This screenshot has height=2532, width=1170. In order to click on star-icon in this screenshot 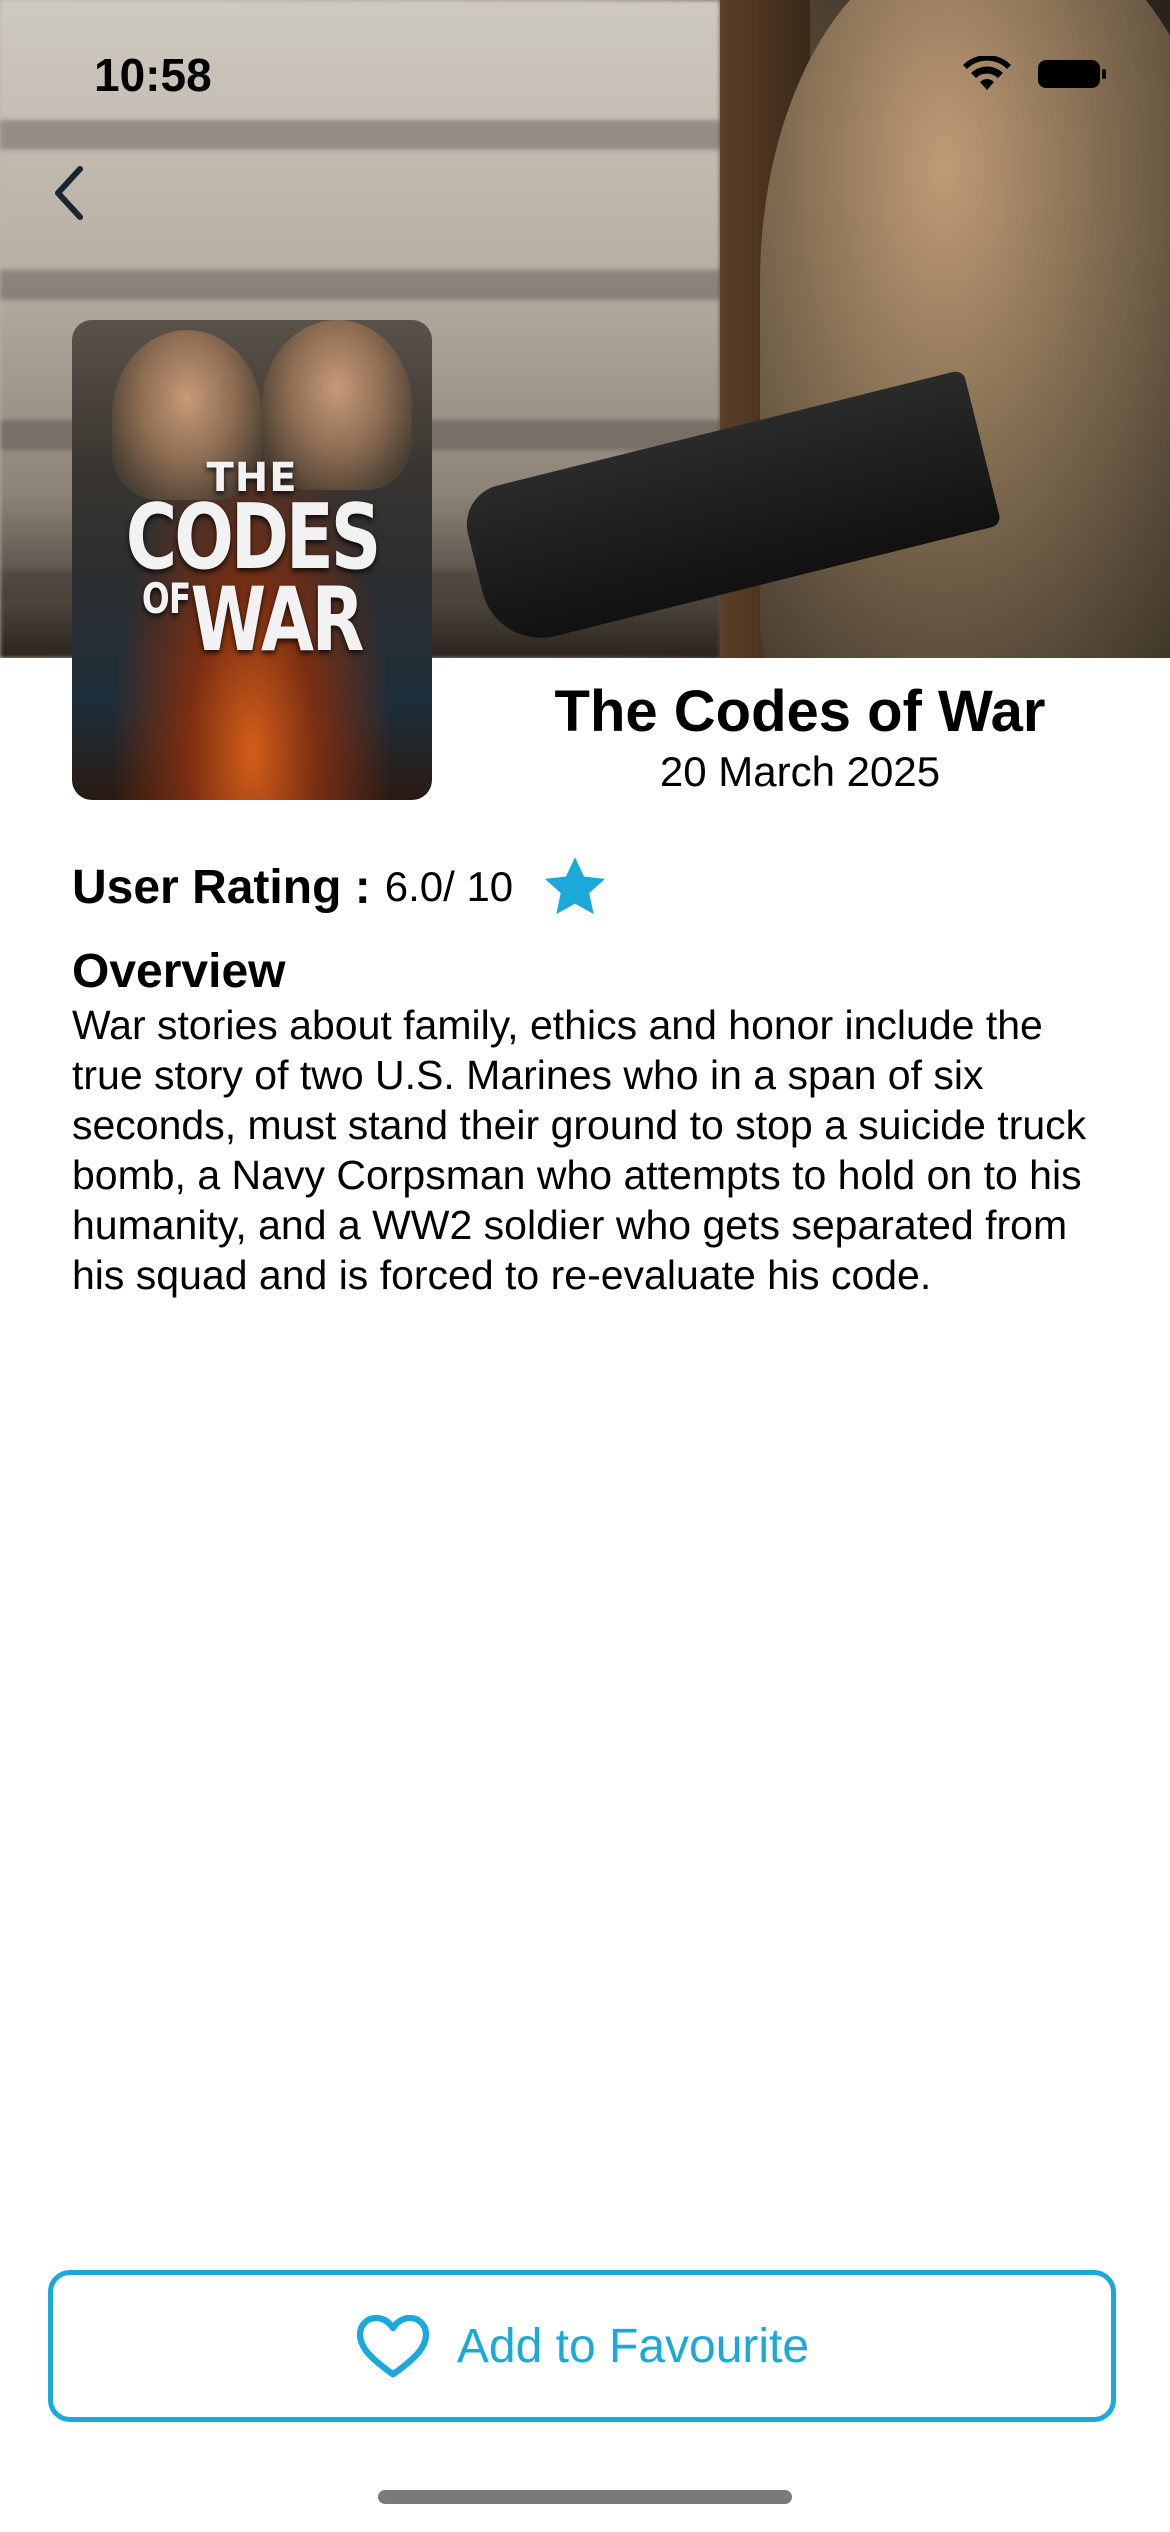, I will do `click(575, 886)`.